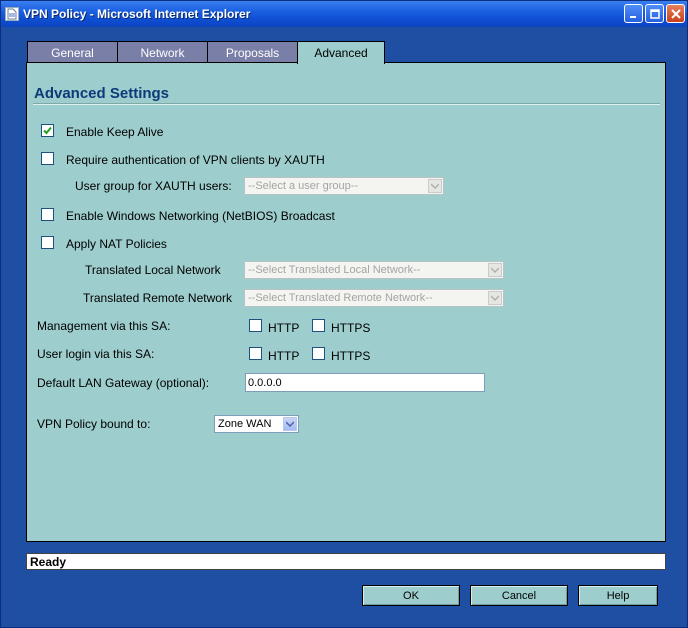 The height and width of the screenshot is (628, 688). Describe the element at coordinates (318, 353) in the screenshot. I see `user-login-https-checkbox` at that location.